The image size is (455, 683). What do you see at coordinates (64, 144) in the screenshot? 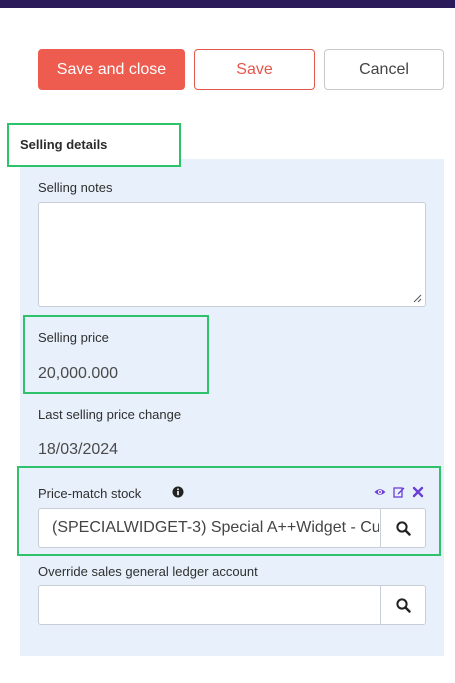
I see `section-title: Selling details` at bounding box center [64, 144].